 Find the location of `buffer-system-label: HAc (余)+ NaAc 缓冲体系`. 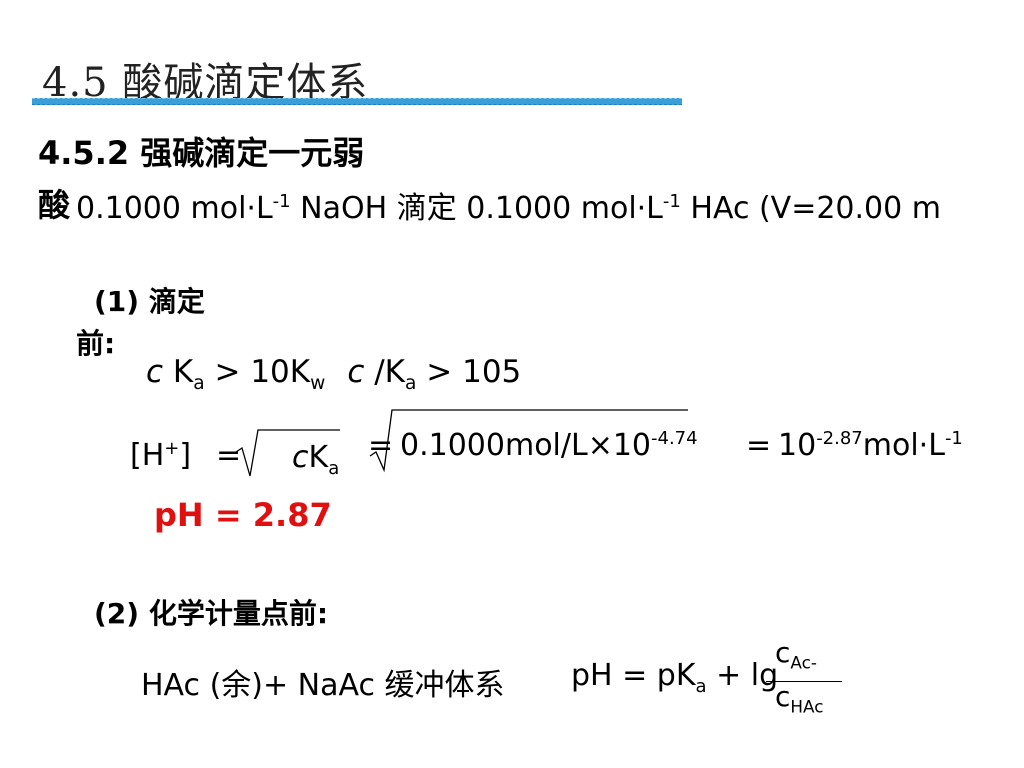

buffer-system-label: HAc (余)+ NaAc 缓冲体系 is located at coordinates (323, 685).